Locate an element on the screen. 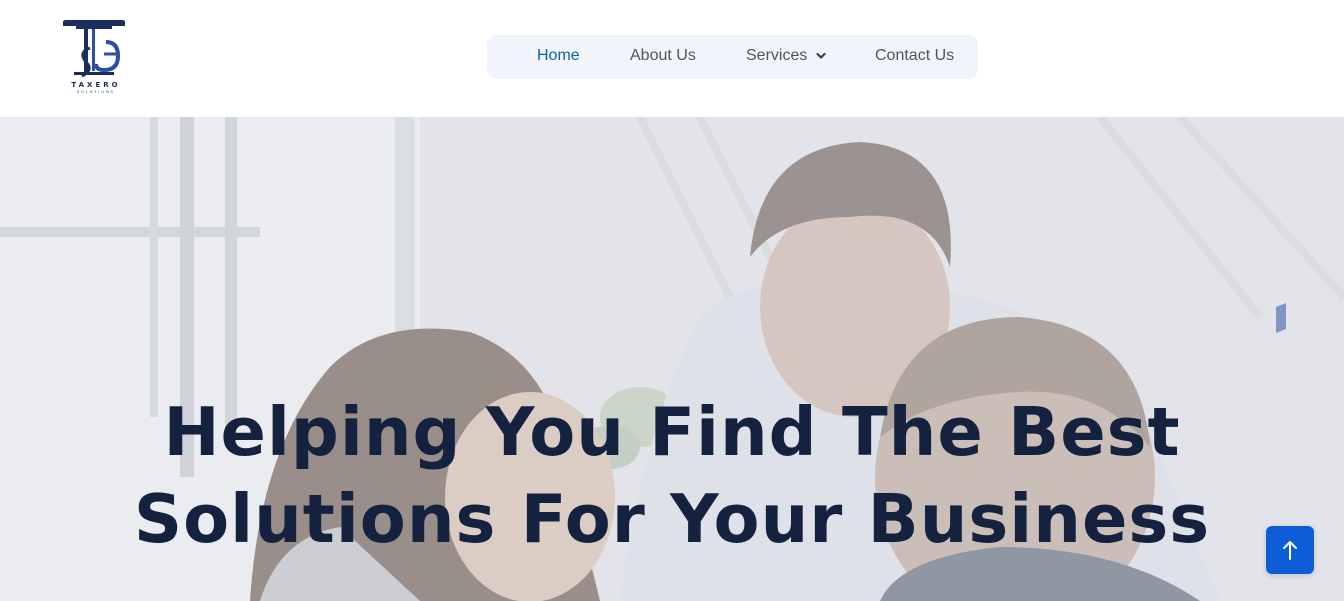 The width and height of the screenshot is (1344, 601). arrow-up-icon is located at coordinates (1290, 550).